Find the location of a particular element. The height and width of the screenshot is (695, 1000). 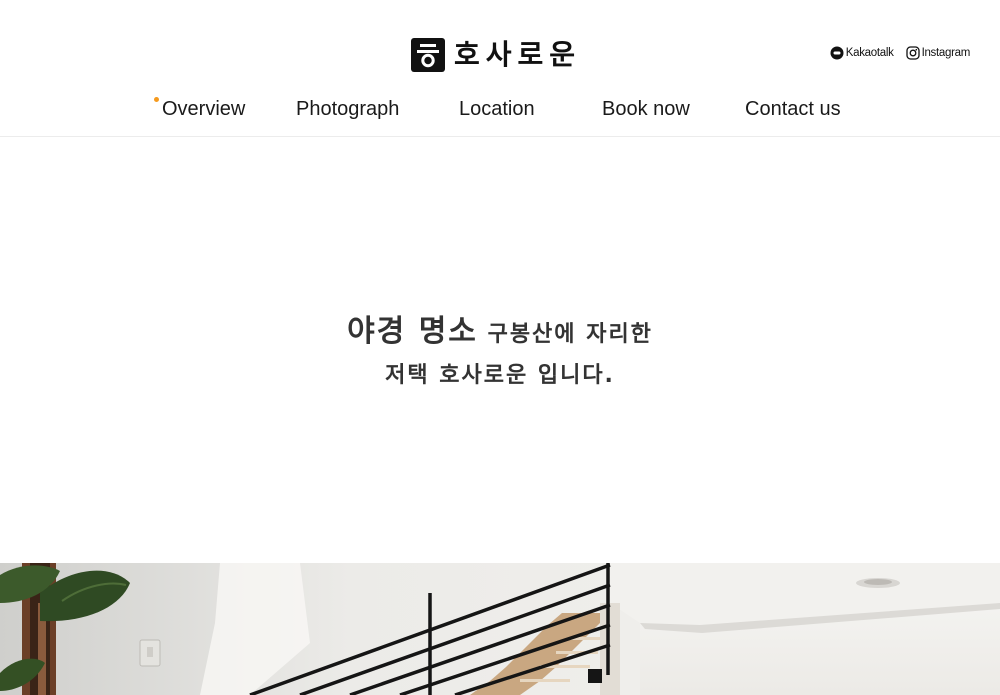

nav-item-label: Overview is located at coordinates (204, 109).